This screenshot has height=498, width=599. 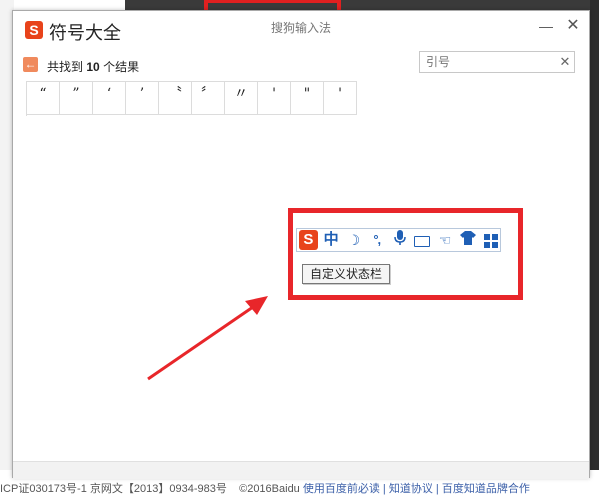 What do you see at coordinates (301, 470) in the screenshot?
I see `dialog-bottom-bar` at bounding box center [301, 470].